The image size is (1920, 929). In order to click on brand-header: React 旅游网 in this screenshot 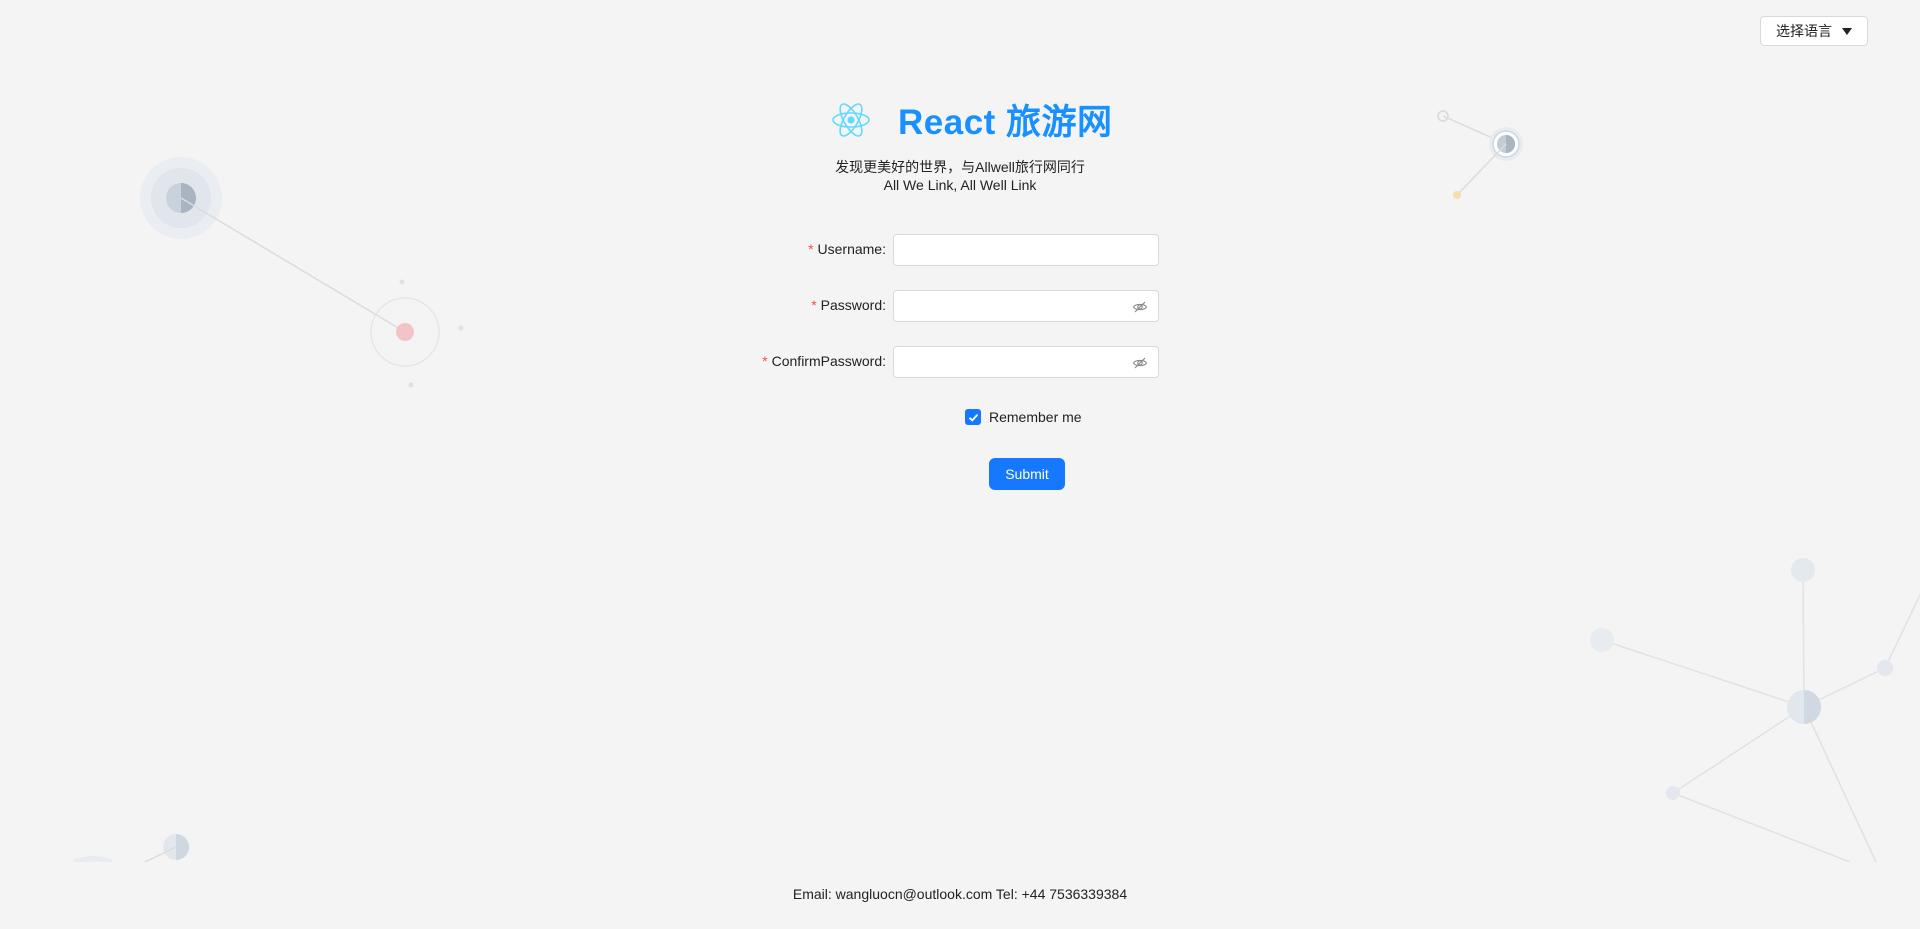, I will do `click(971, 119)`.